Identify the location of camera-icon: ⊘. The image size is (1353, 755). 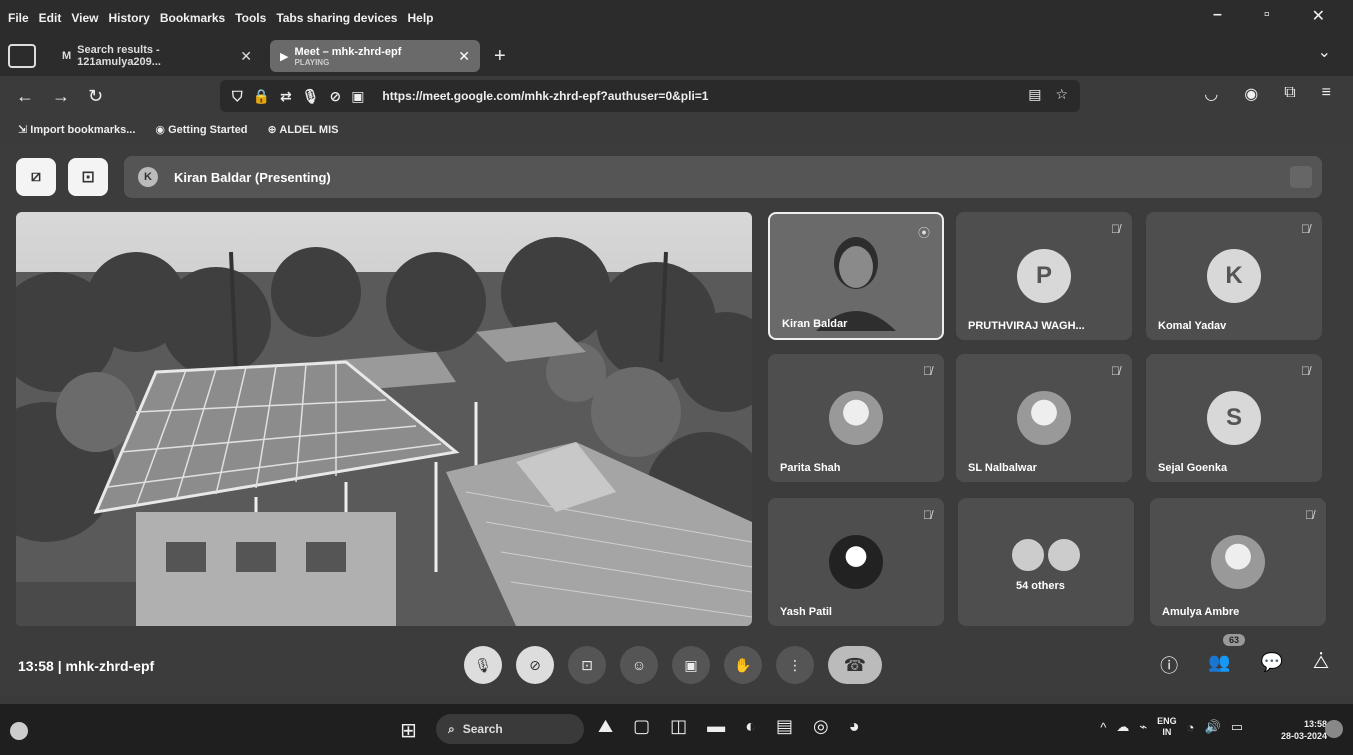
(335, 96).